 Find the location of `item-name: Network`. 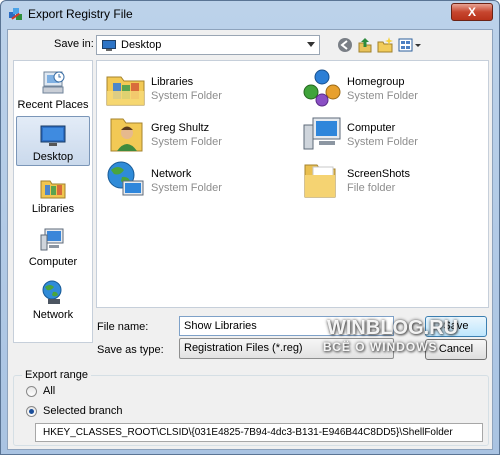

item-name: Network is located at coordinates (171, 174).